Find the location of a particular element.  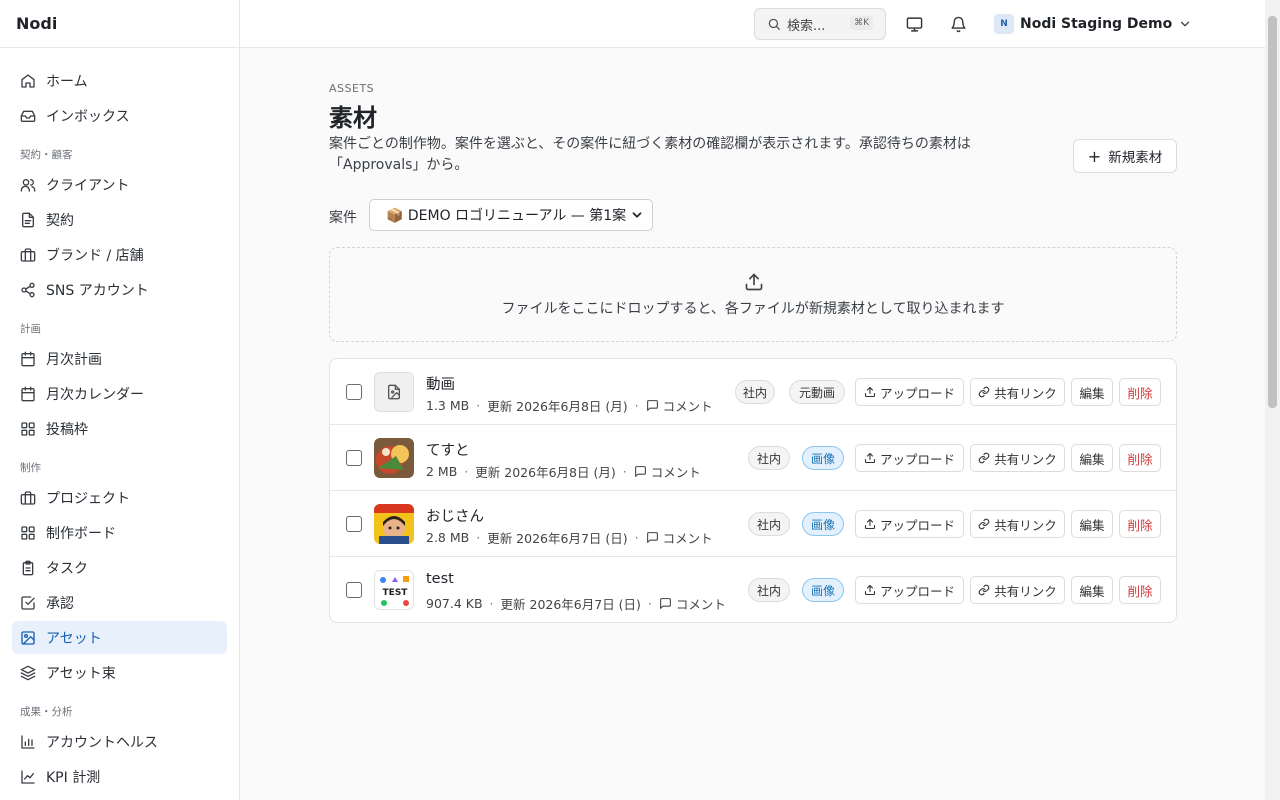

asset-name: おじさん is located at coordinates (455, 515).